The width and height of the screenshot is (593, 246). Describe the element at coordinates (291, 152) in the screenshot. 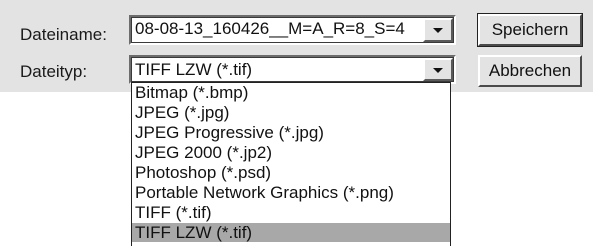

I see `list-item: JPEG 2000 (*.jp2)` at that location.